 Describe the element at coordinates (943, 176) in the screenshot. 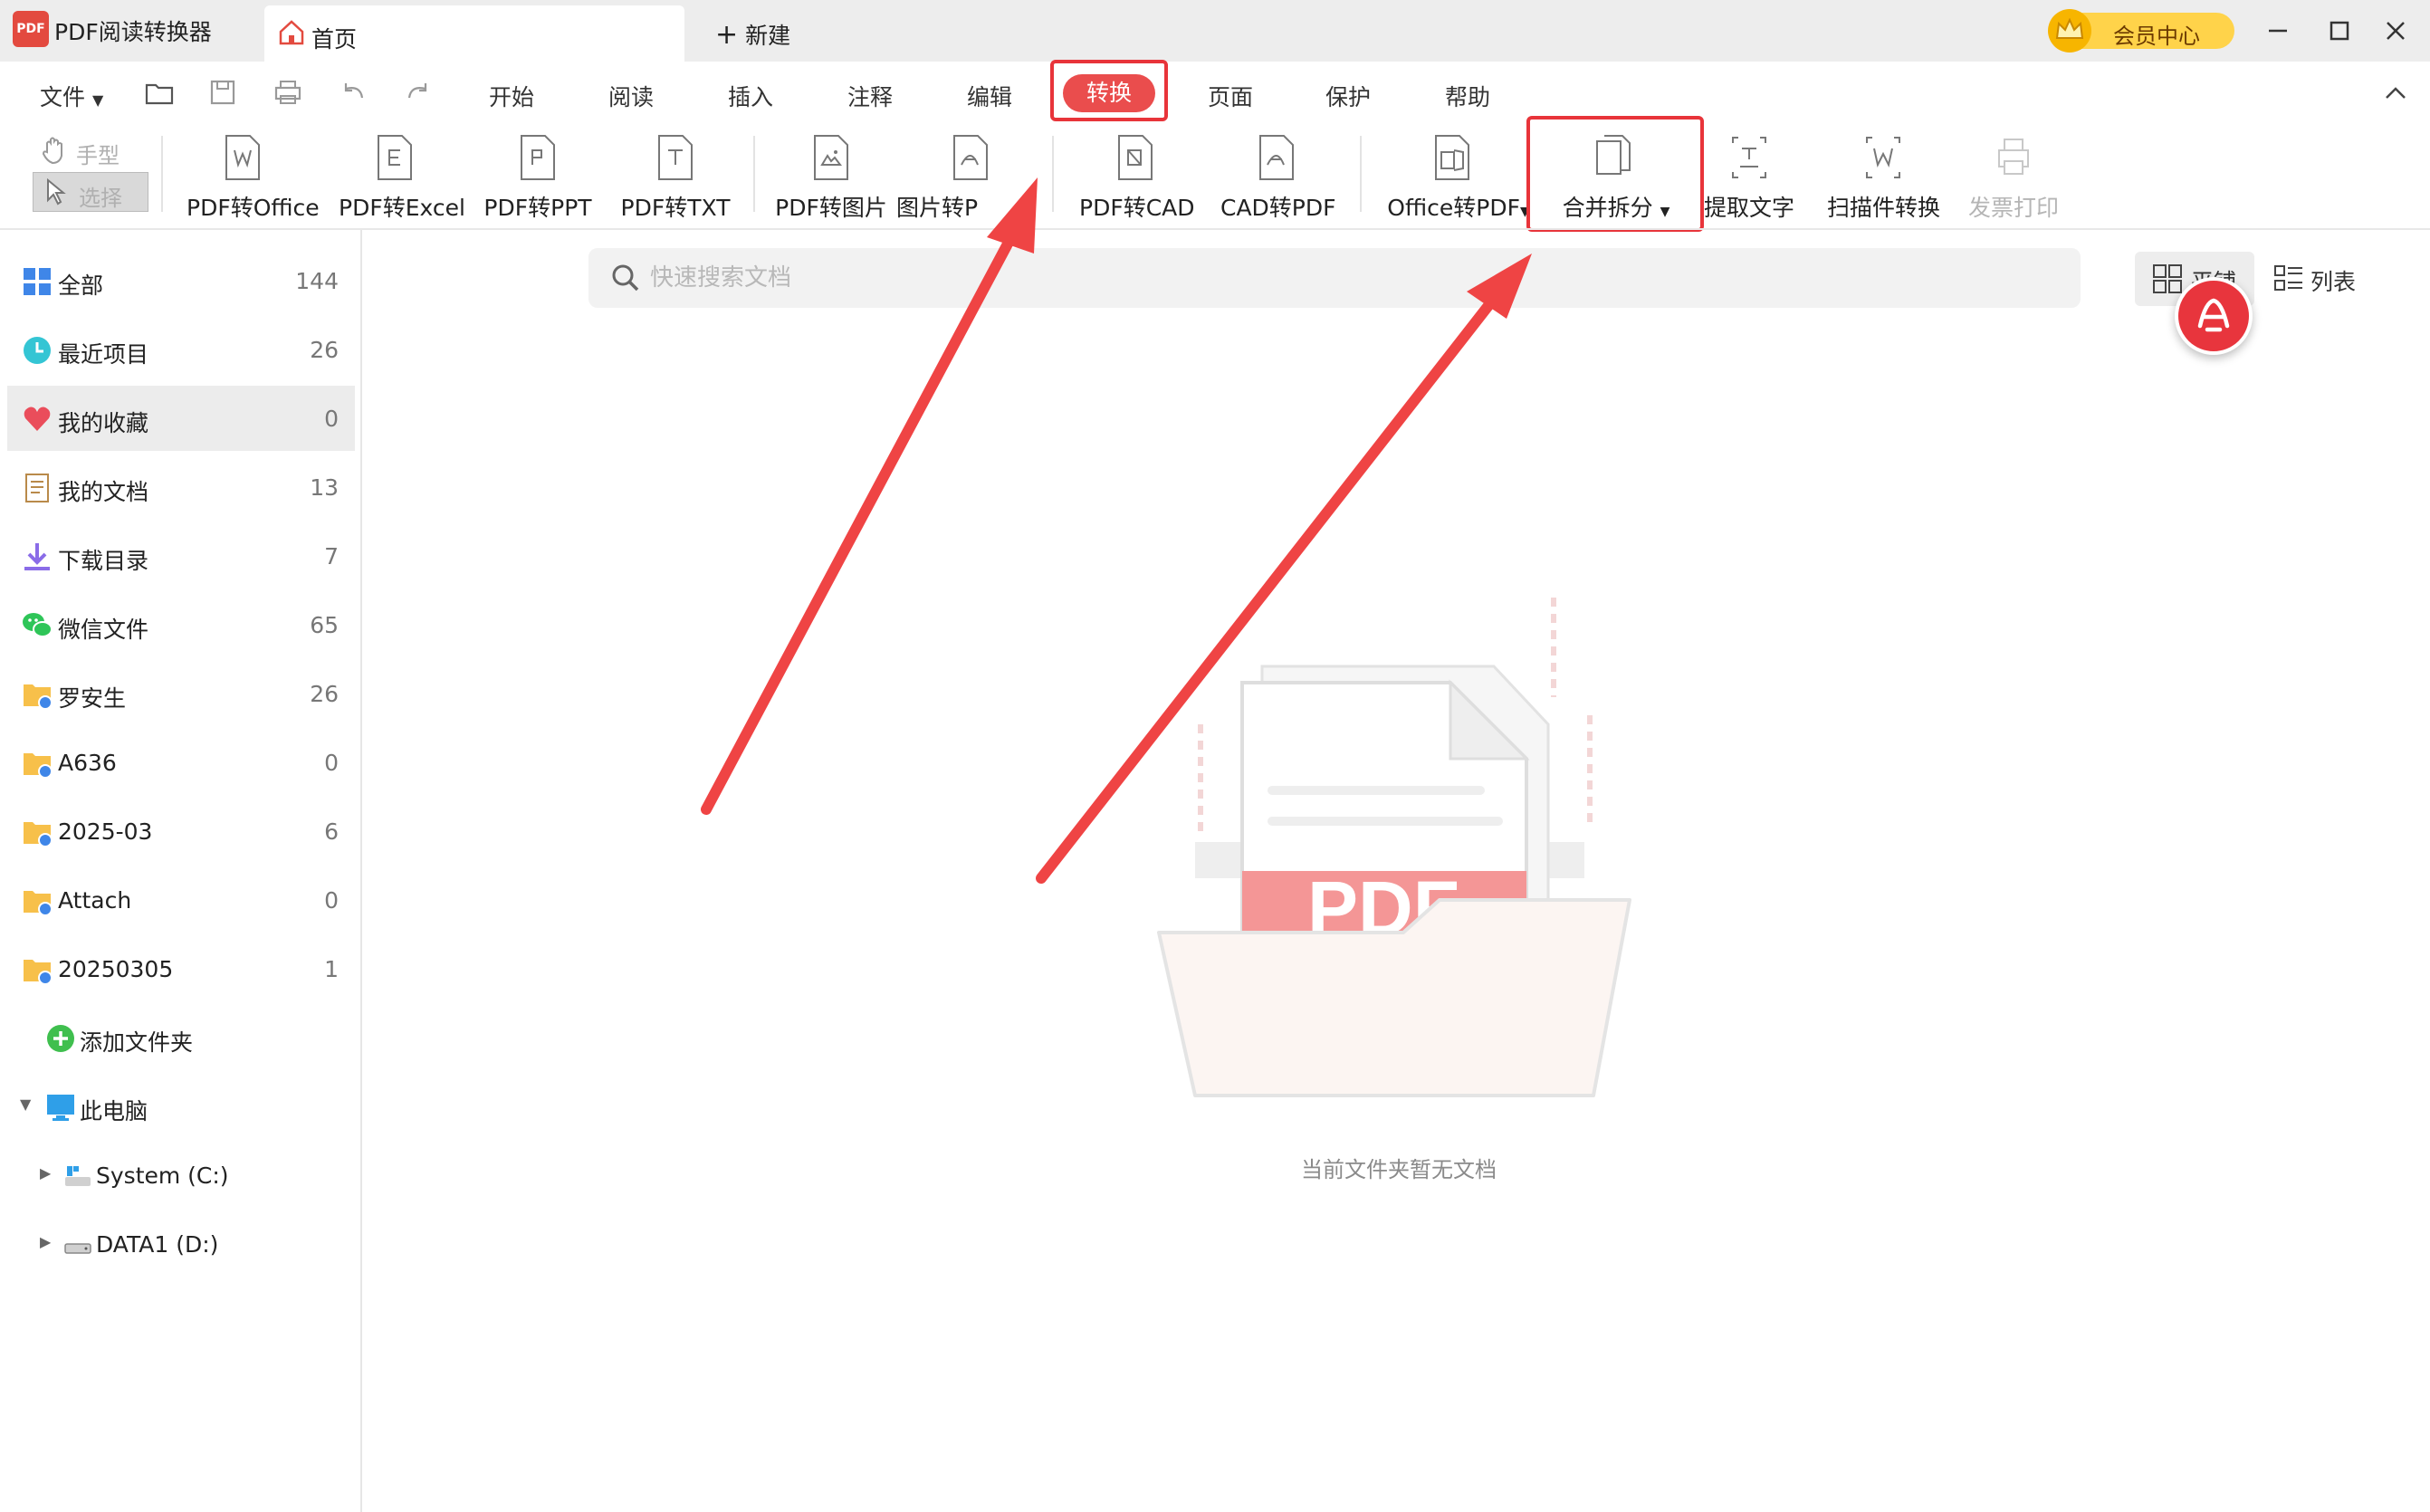

I see `image-to-pdf-button: 图片转P` at that location.